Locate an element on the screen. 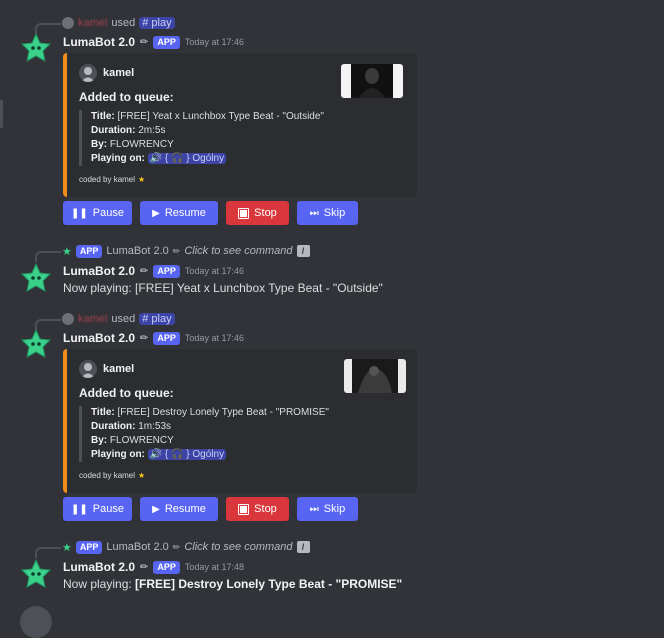 This screenshot has height=638, width=664. next-message-avatar is located at coordinates (36, 622).